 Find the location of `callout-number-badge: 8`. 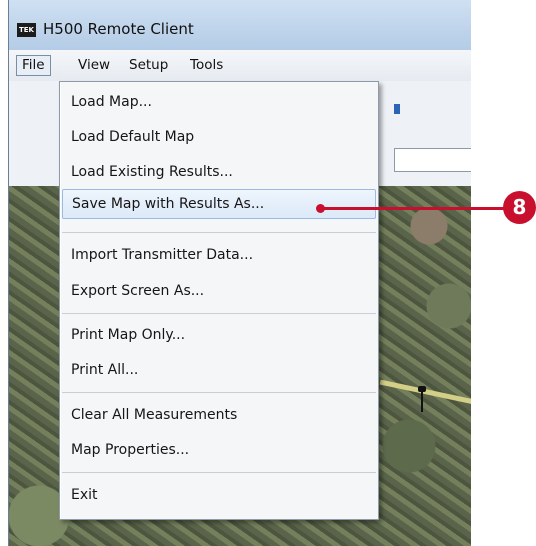

callout-number-badge: 8 is located at coordinates (519, 207).